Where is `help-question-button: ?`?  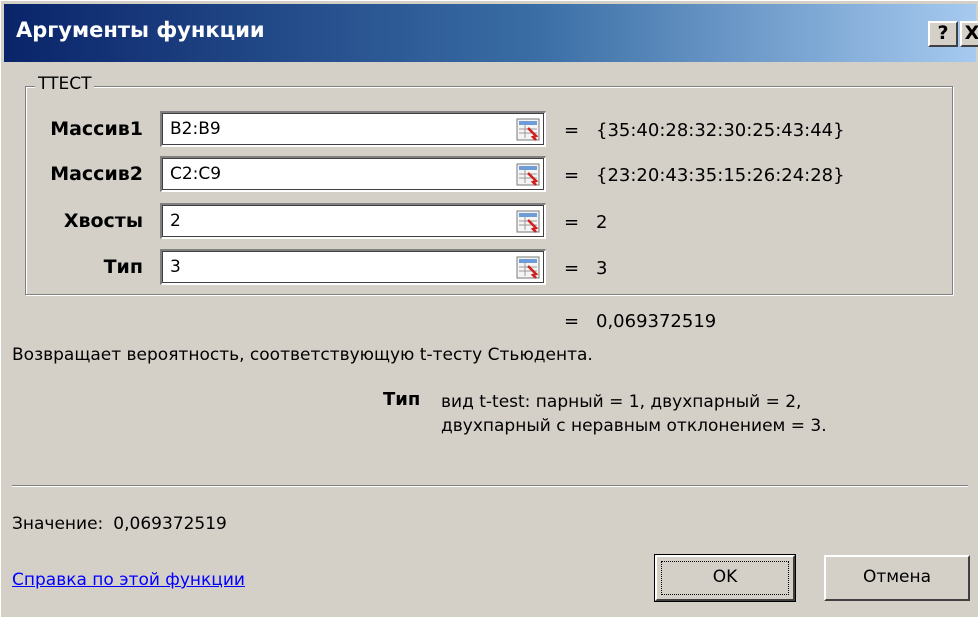
help-question-button: ? is located at coordinates (943, 34).